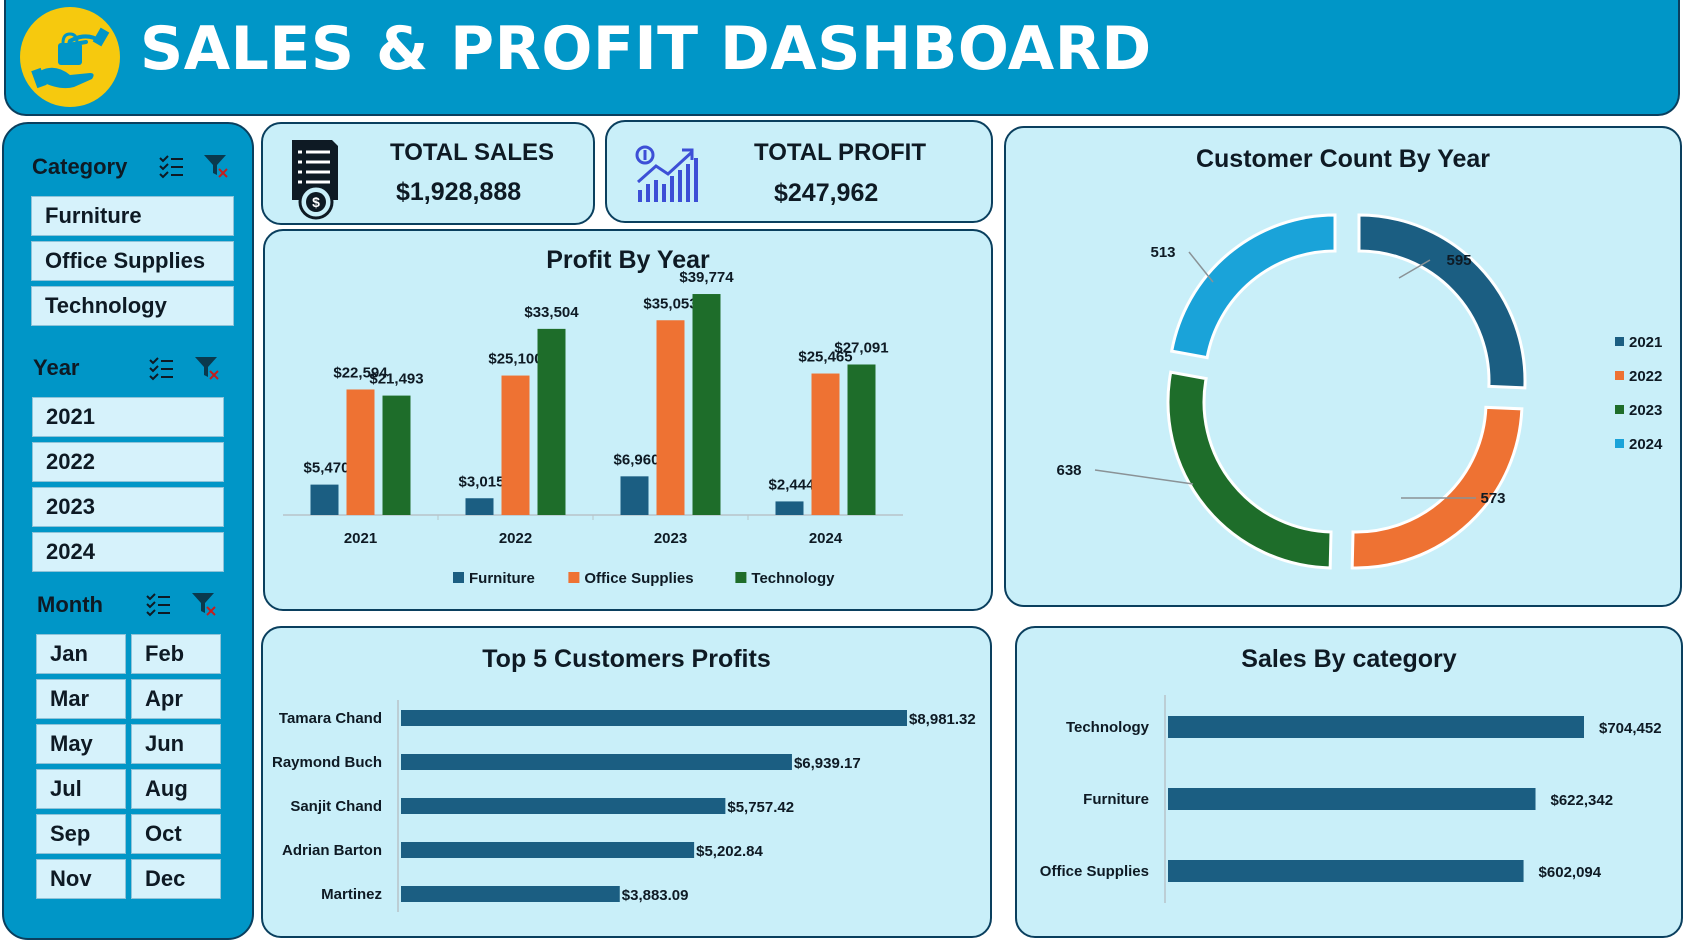  Describe the element at coordinates (1619, 375) in the screenshot. I see `legend-swatch-2022` at that location.